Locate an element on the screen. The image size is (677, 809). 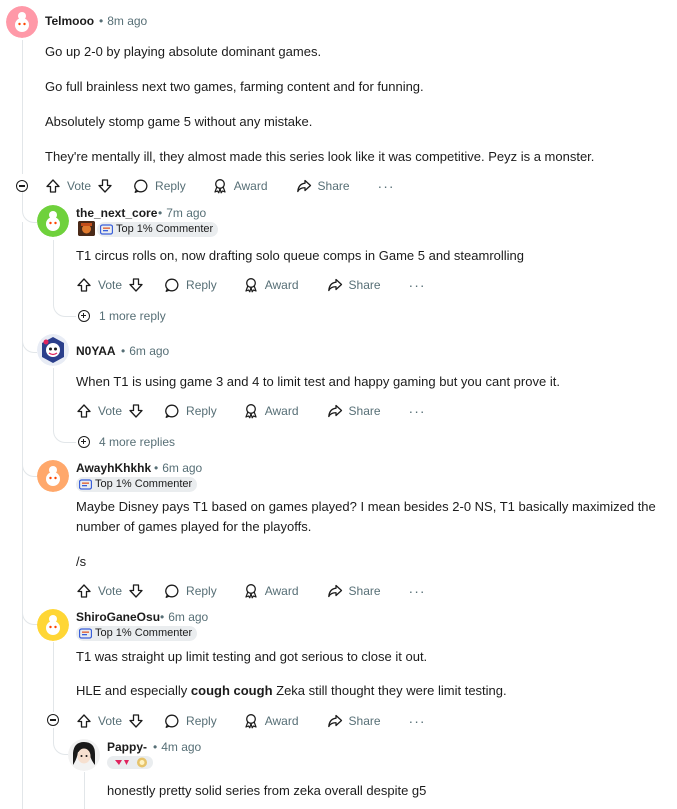
flair-text: Top 1% Commenter is located at coordinates (144, 484).